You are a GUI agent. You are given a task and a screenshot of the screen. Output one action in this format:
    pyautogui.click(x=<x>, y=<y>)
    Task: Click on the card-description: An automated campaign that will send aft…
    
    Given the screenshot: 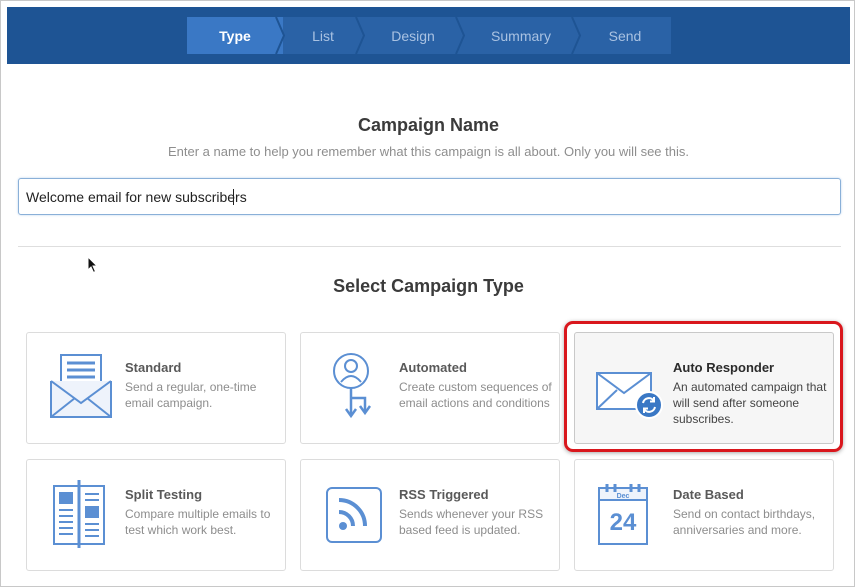 What is the action you would take?
    pyautogui.click(x=750, y=403)
    